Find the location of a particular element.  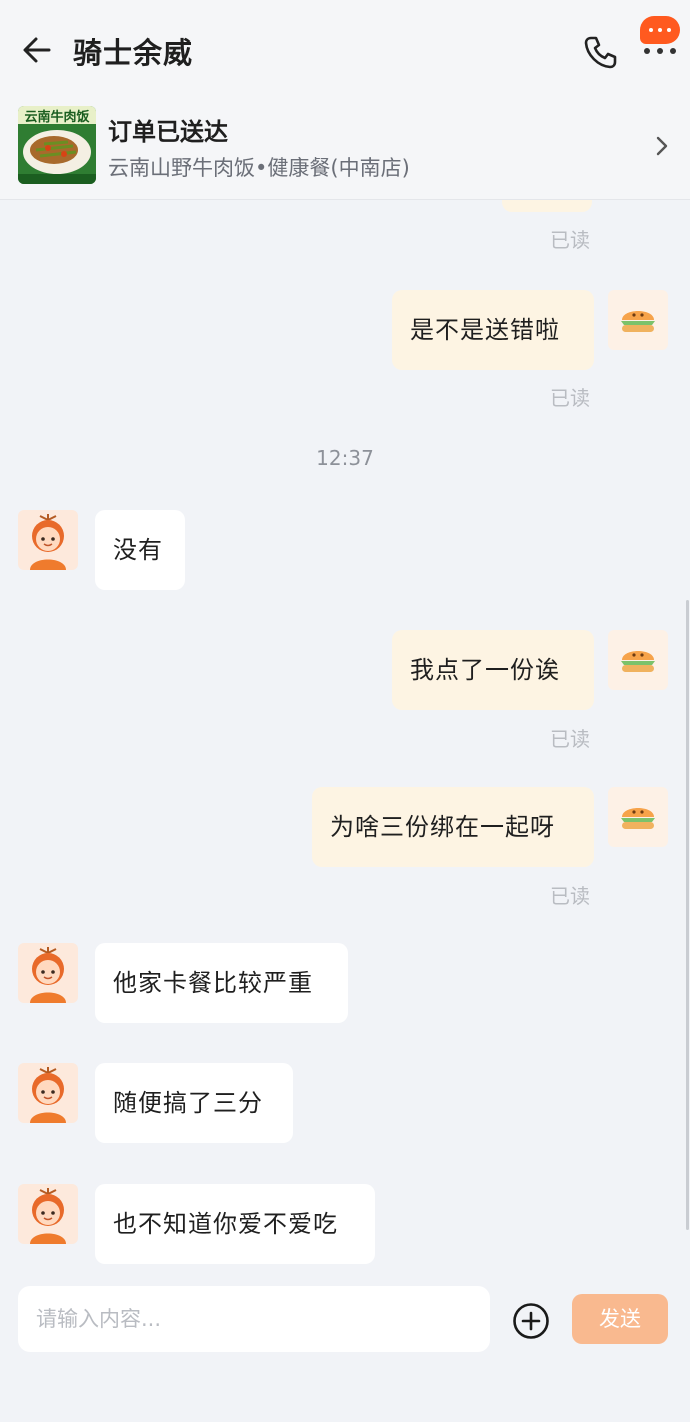

chevron-right-icon is located at coordinates (662, 146).